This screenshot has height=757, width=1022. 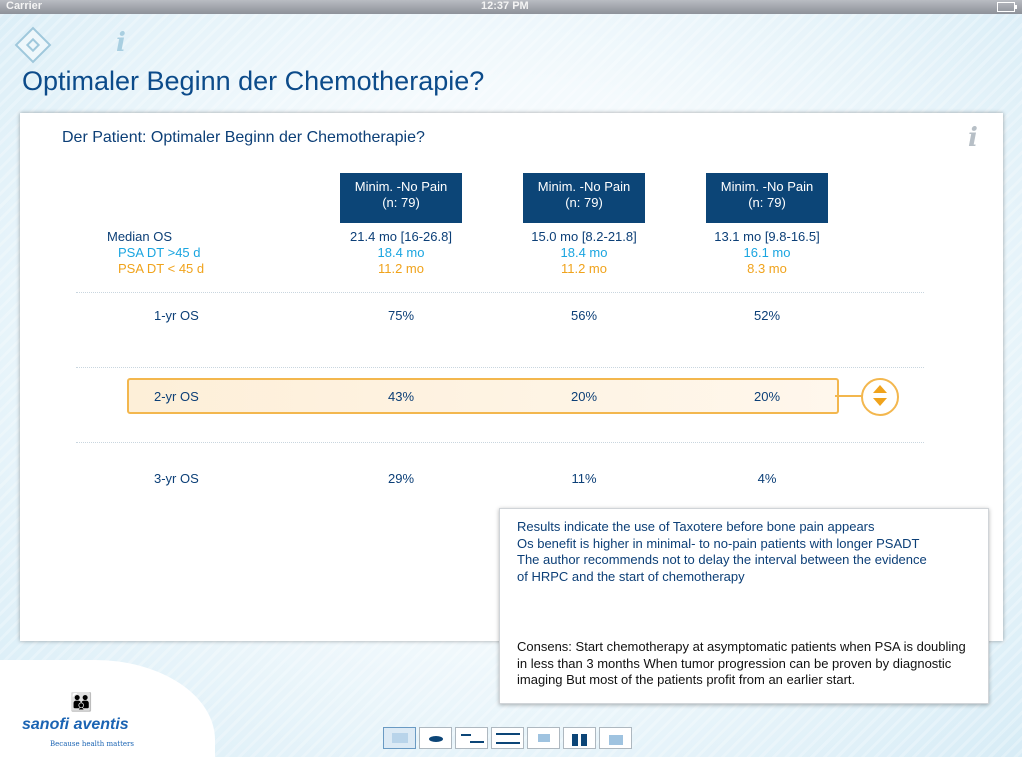 I want to click on slide-thumbnail-bar, so click(x=507, y=738).